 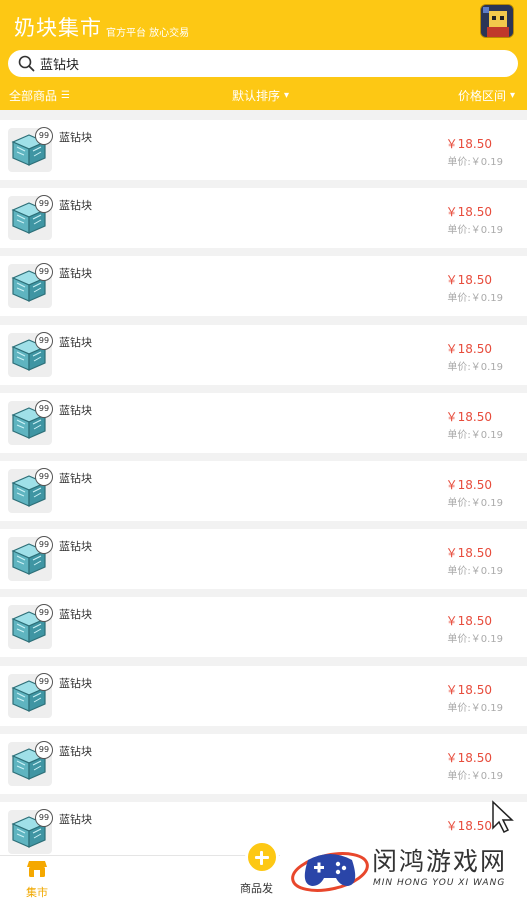 I want to click on tab-publish-label: 商品发, so click(x=256, y=888).